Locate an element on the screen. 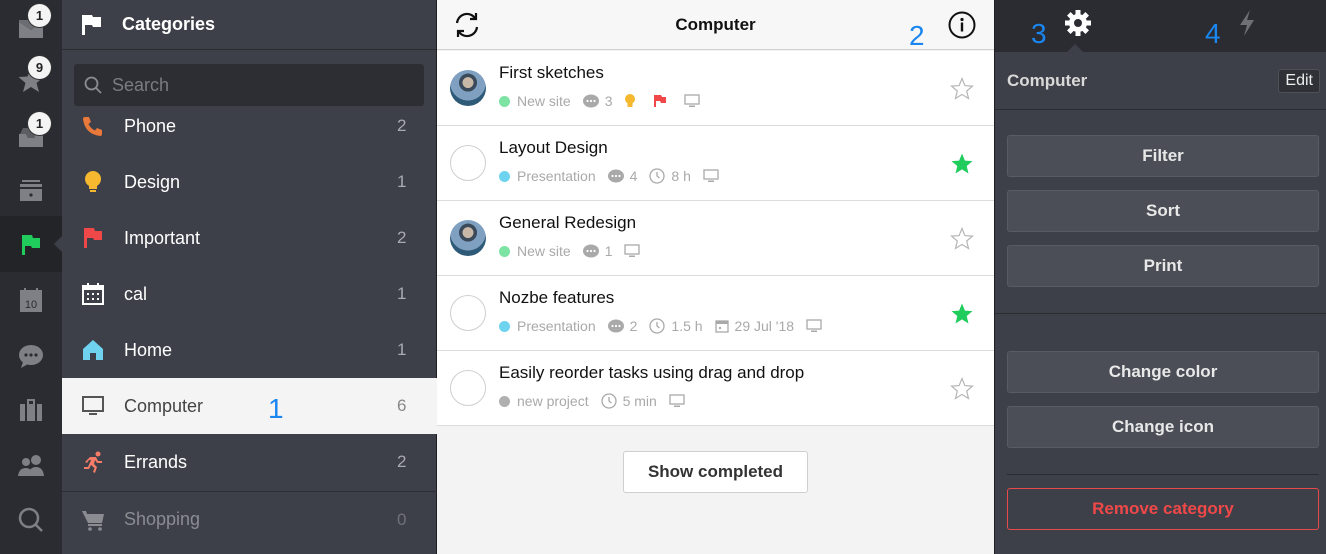  annotation-3: 3 is located at coordinates (1039, 33).